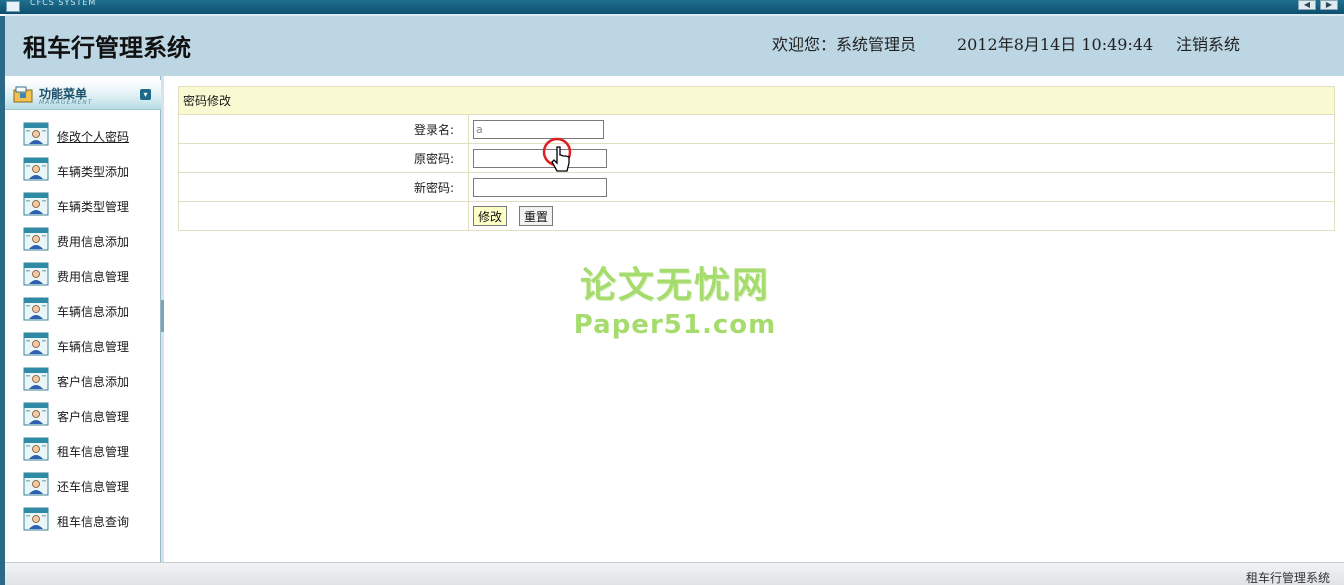 This screenshot has height=585, width=1344. What do you see at coordinates (672, 7) in the screenshot?
I see `window-title-bar: CFCS SYSTEM ◀ ▶` at bounding box center [672, 7].